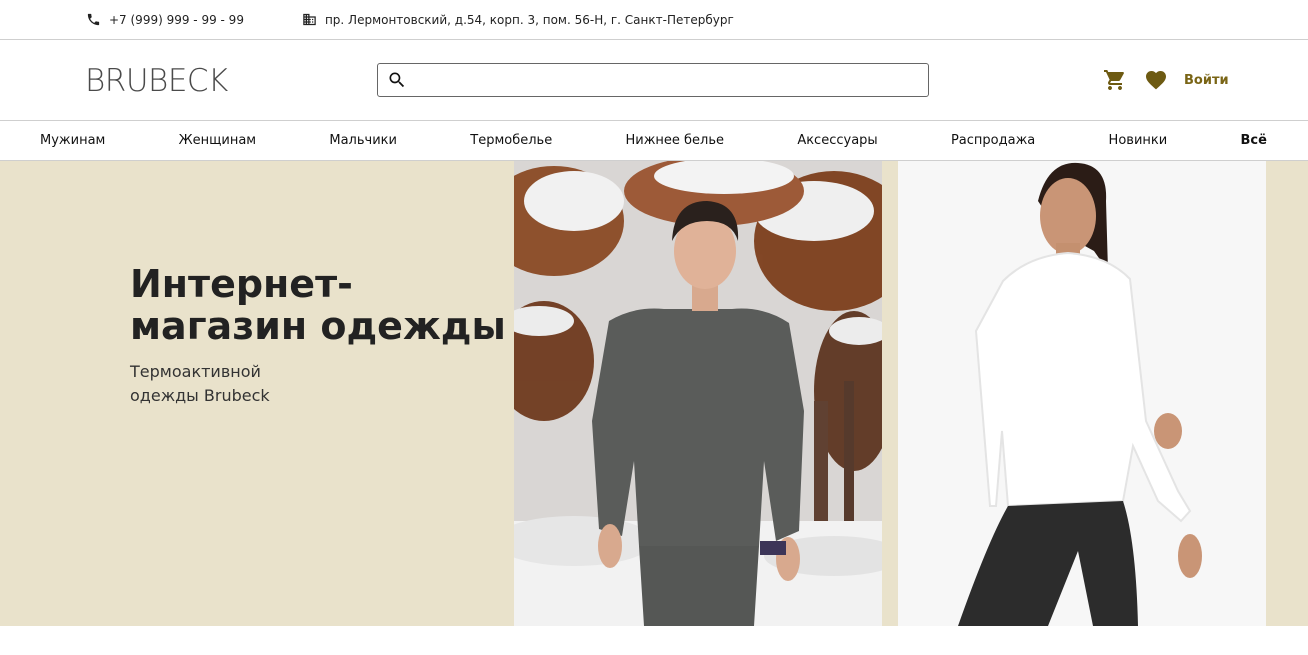  Describe the element at coordinates (1206, 80) in the screenshot. I see `login-link: Войти` at that location.